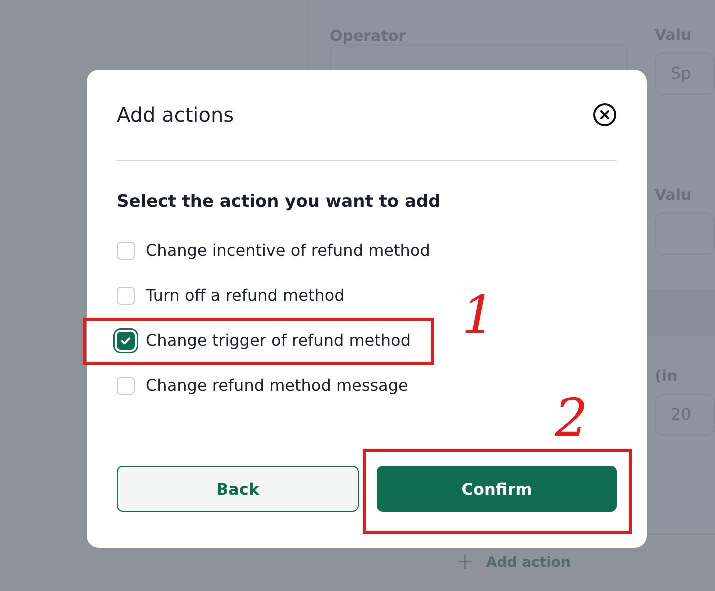  What do you see at coordinates (605, 115) in the screenshot?
I see `close-icon` at bounding box center [605, 115].